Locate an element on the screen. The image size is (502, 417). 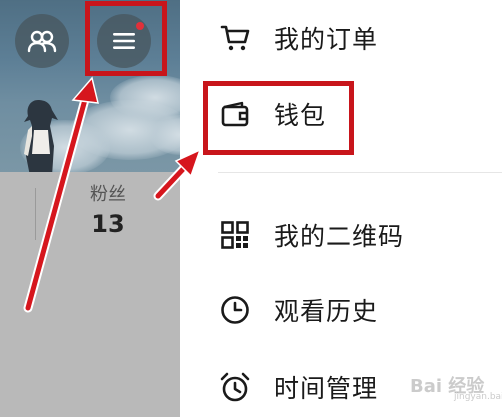
menu-item-label: 观看历史 is located at coordinates (326, 311).